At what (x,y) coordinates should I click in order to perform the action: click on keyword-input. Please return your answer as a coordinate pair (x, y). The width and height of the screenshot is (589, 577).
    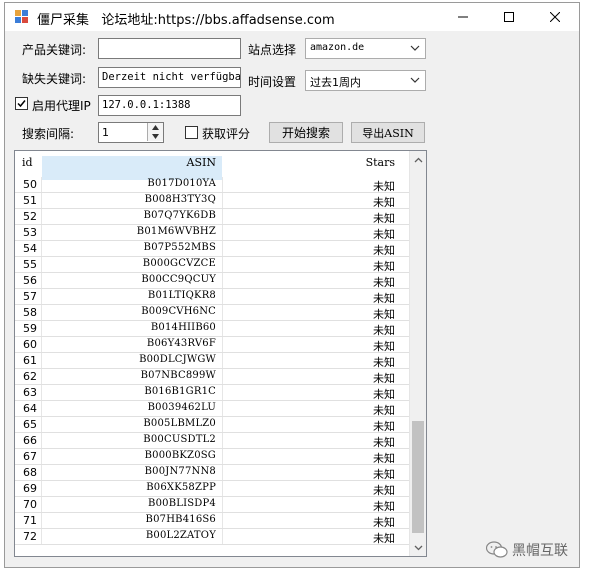
    Looking at the image, I should click on (169, 48).